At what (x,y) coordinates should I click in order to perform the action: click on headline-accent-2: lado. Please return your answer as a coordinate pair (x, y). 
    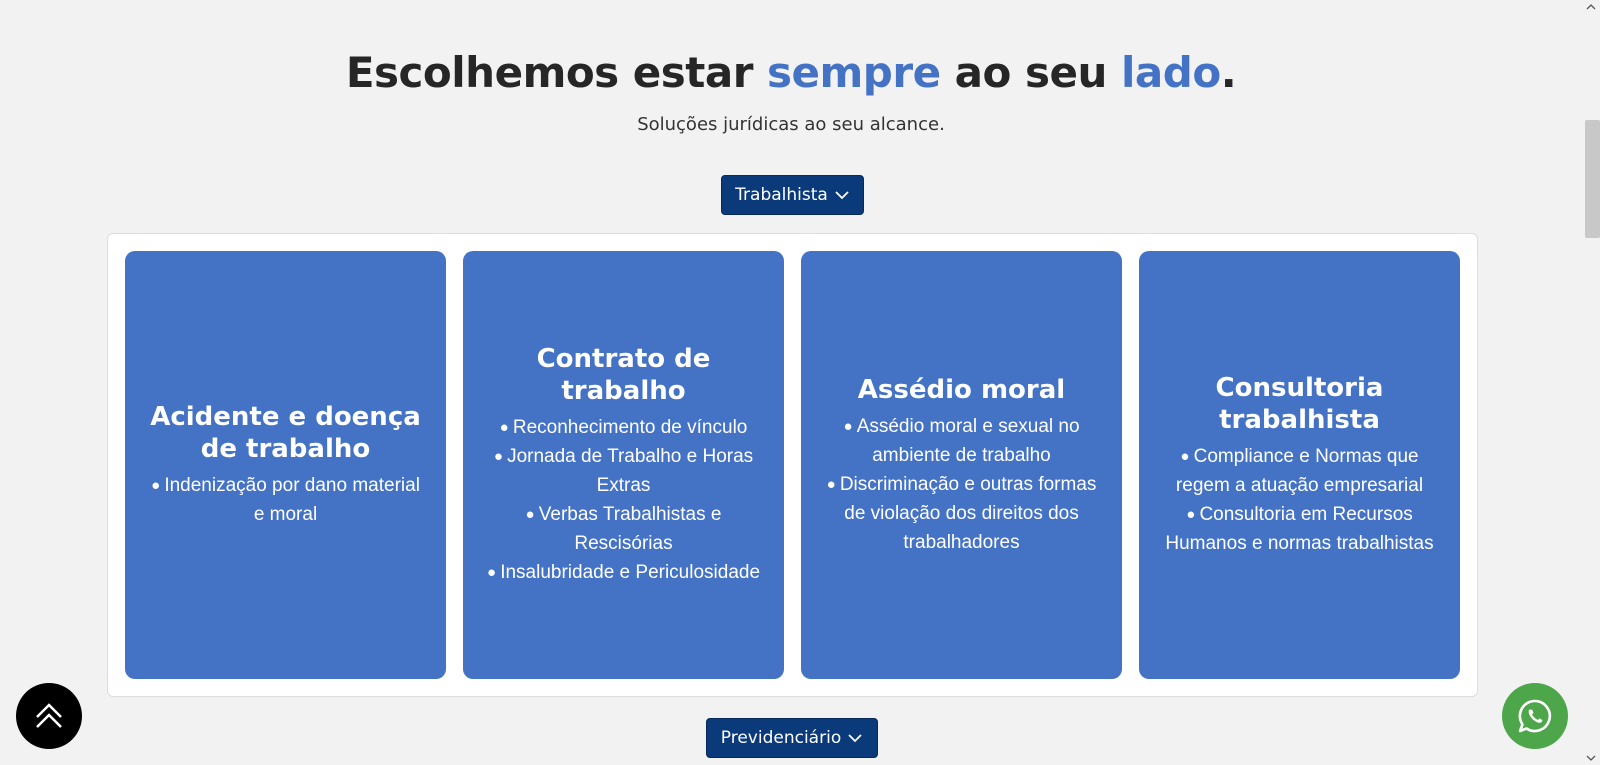
    Looking at the image, I should click on (1171, 72).